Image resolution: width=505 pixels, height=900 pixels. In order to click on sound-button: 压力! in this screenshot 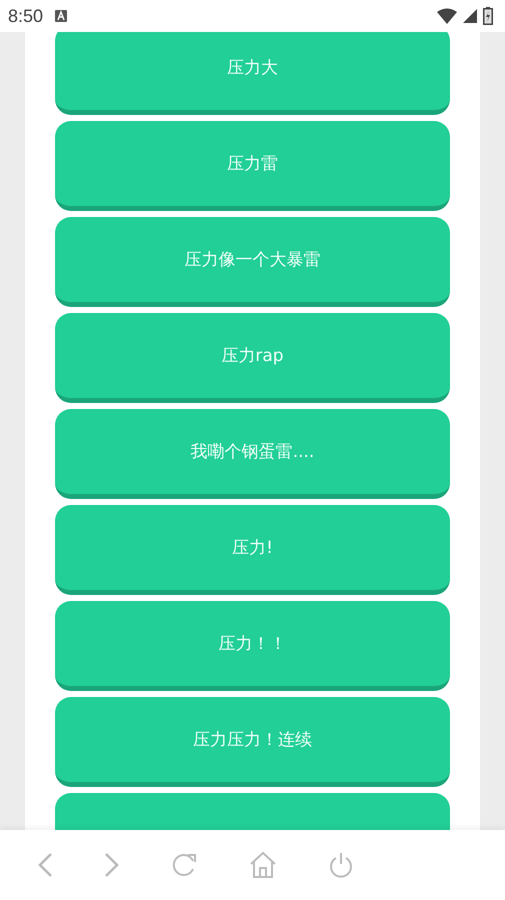, I will do `click(252, 550)`.